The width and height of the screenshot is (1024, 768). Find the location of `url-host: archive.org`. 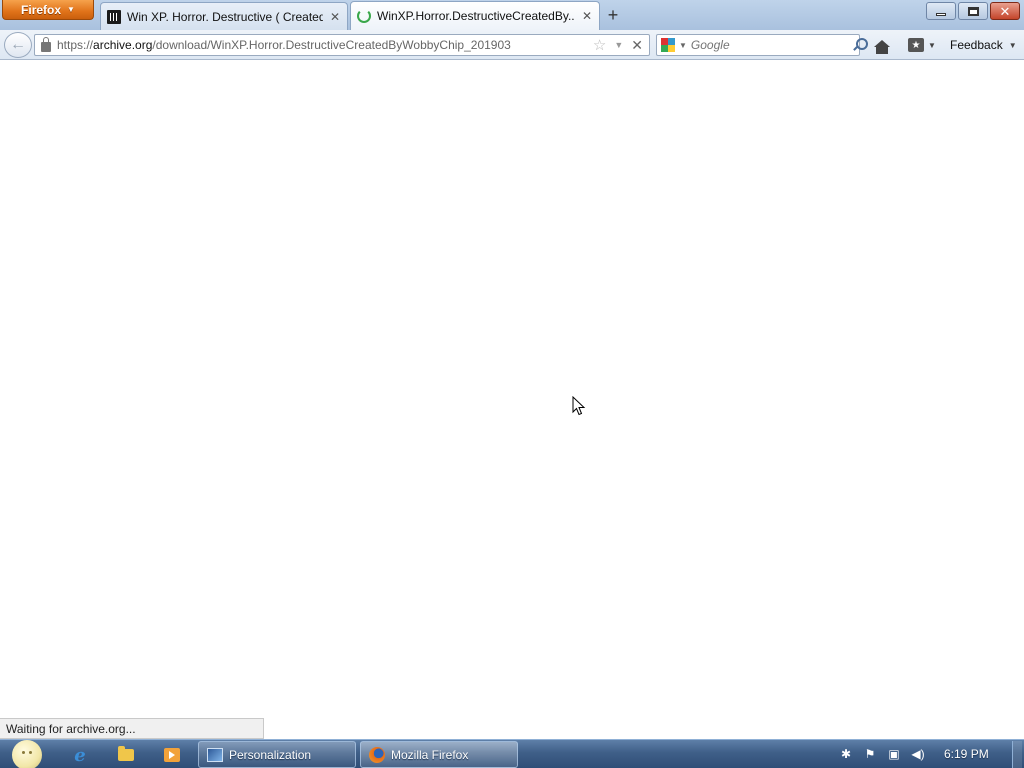

url-host: archive.org is located at coordinates (123, 45).